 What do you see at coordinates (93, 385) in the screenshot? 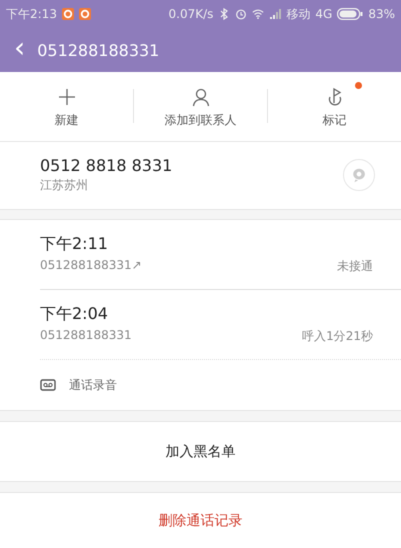
I see `call-recording-label: 通话录音` at bounding box center [93, 385].